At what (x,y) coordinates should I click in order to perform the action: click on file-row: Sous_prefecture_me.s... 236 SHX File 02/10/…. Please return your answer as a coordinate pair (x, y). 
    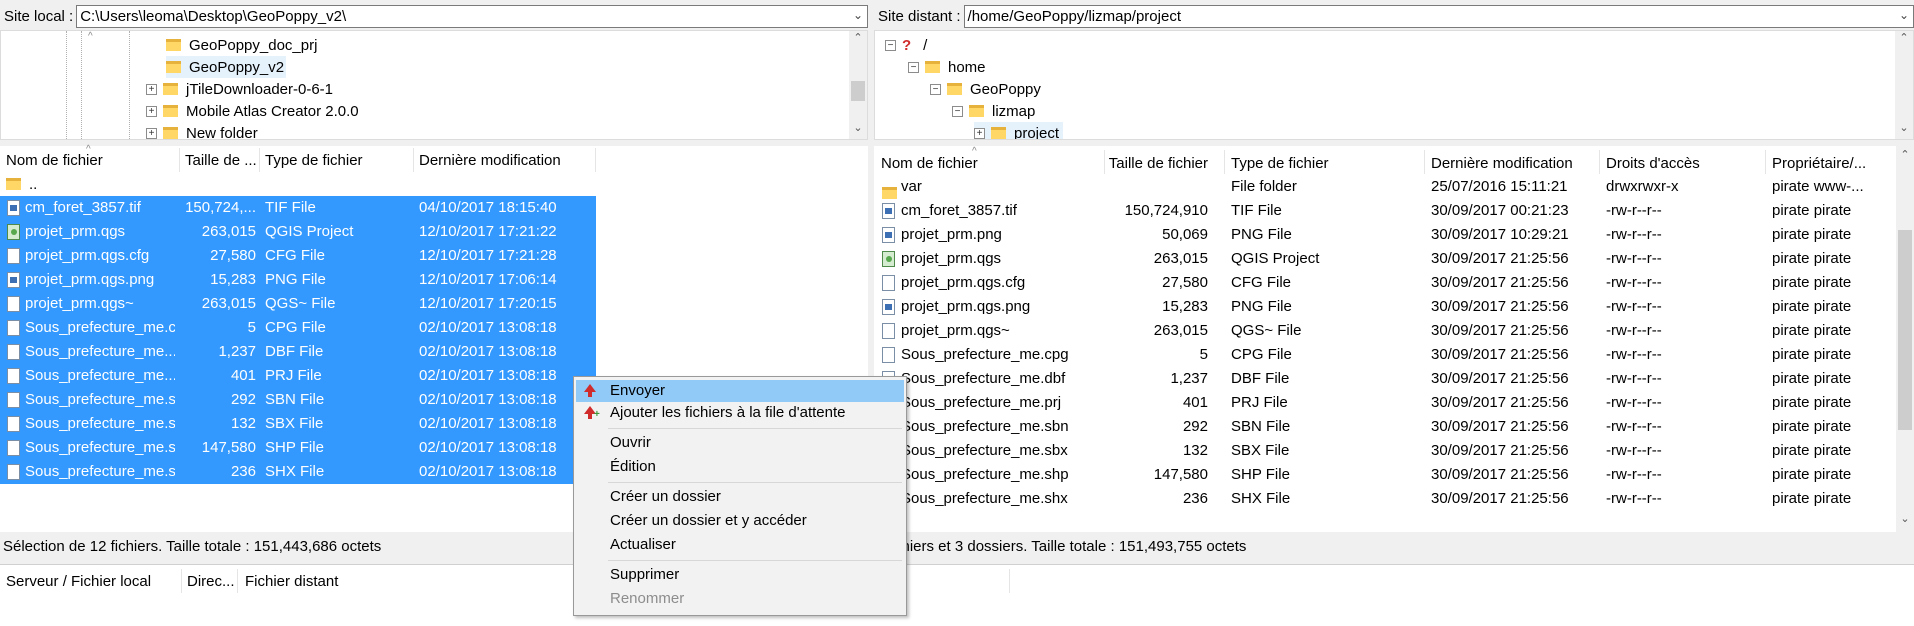
    Looking at the image, I should click on (298, 472).